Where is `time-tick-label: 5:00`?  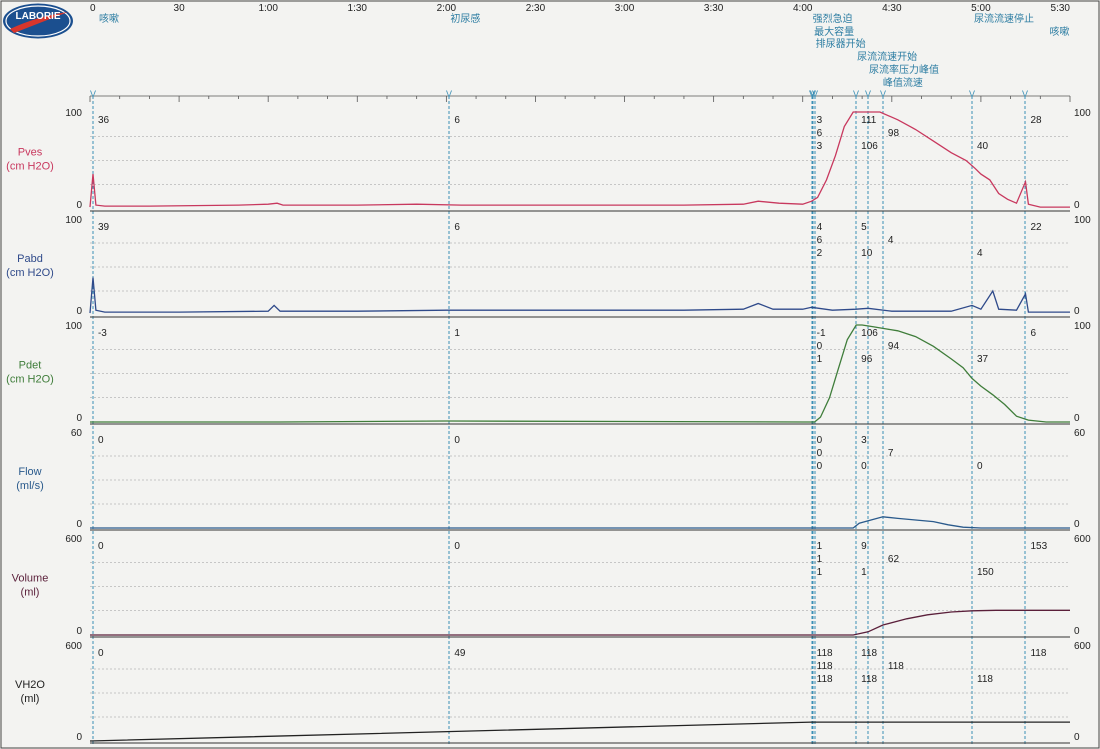 time-tick-label: 5:00 is located at coordinates (981, 8).